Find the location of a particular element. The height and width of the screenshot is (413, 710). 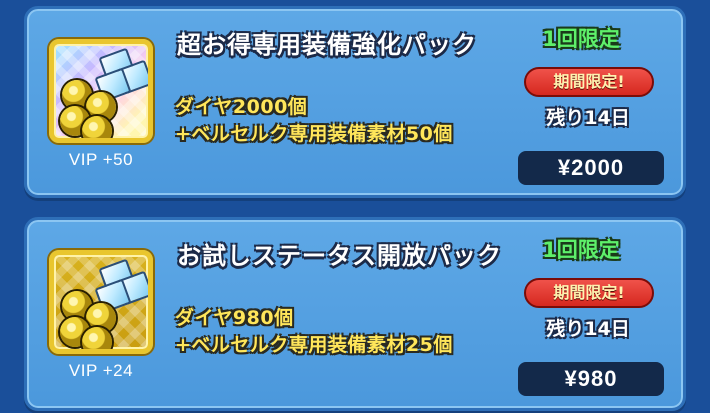

pack-thumbnail-gold is located at coordinates (101, 302).